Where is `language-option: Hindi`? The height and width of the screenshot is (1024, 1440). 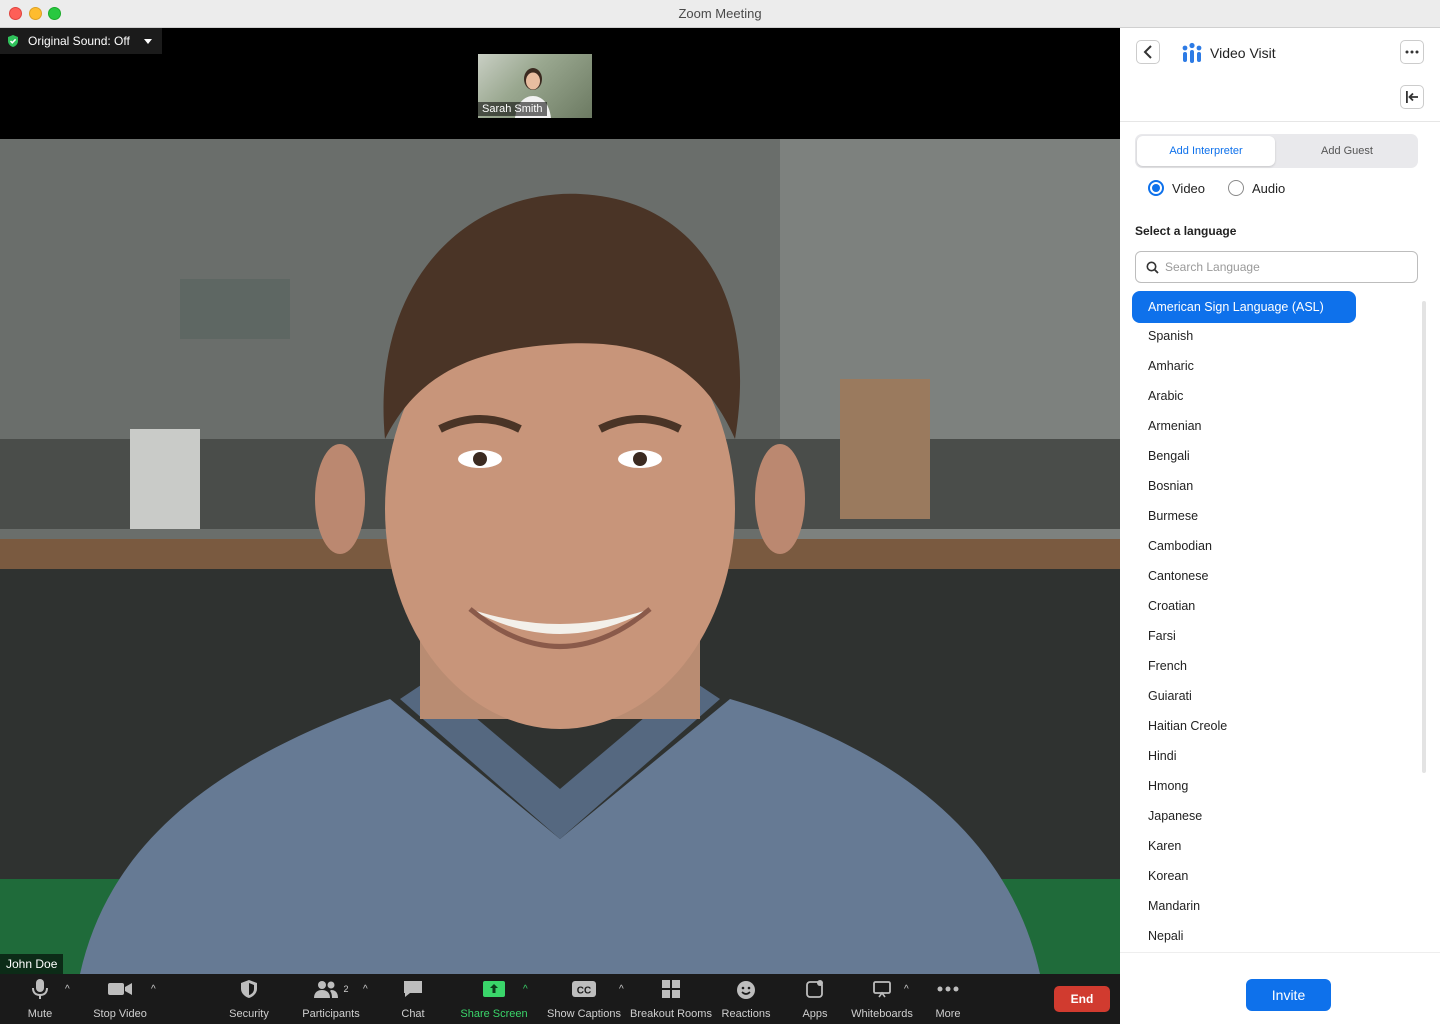
language-option: Hindi is located at coordinates (1244, 756).